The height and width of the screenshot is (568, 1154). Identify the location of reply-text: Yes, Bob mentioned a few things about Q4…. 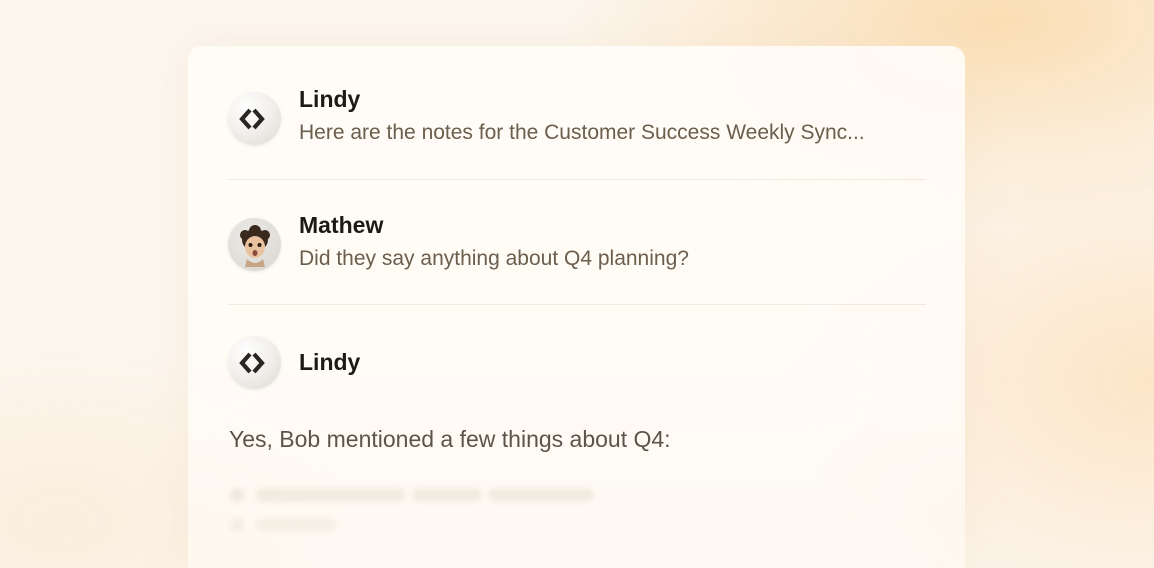
(450, 439).